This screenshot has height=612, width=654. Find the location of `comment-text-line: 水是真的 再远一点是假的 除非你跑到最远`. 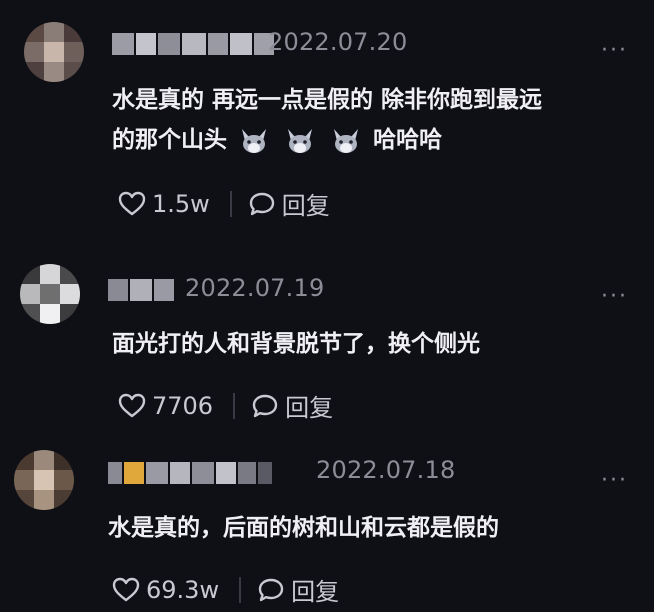

comment-text-line: 水是真的 再远一点是假的 除非你跑到最远 is located at coordinates (327, 100).